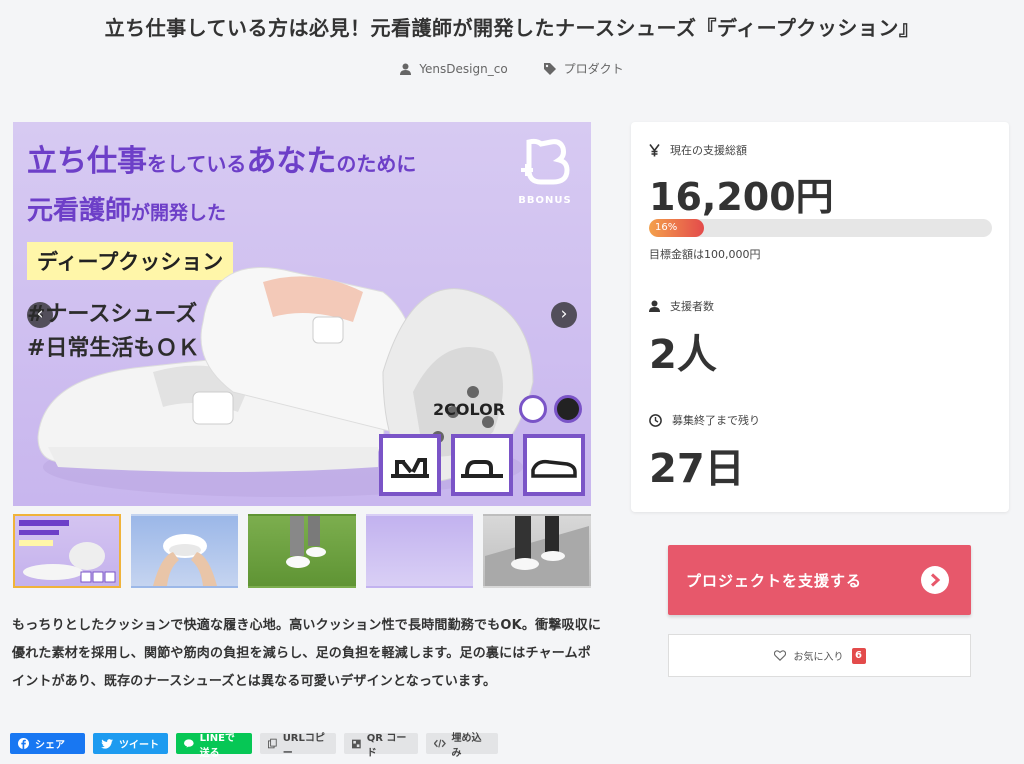  Describe the element at coordinates (779, 655) in the screenshot. I see `heart-icon` at that location.